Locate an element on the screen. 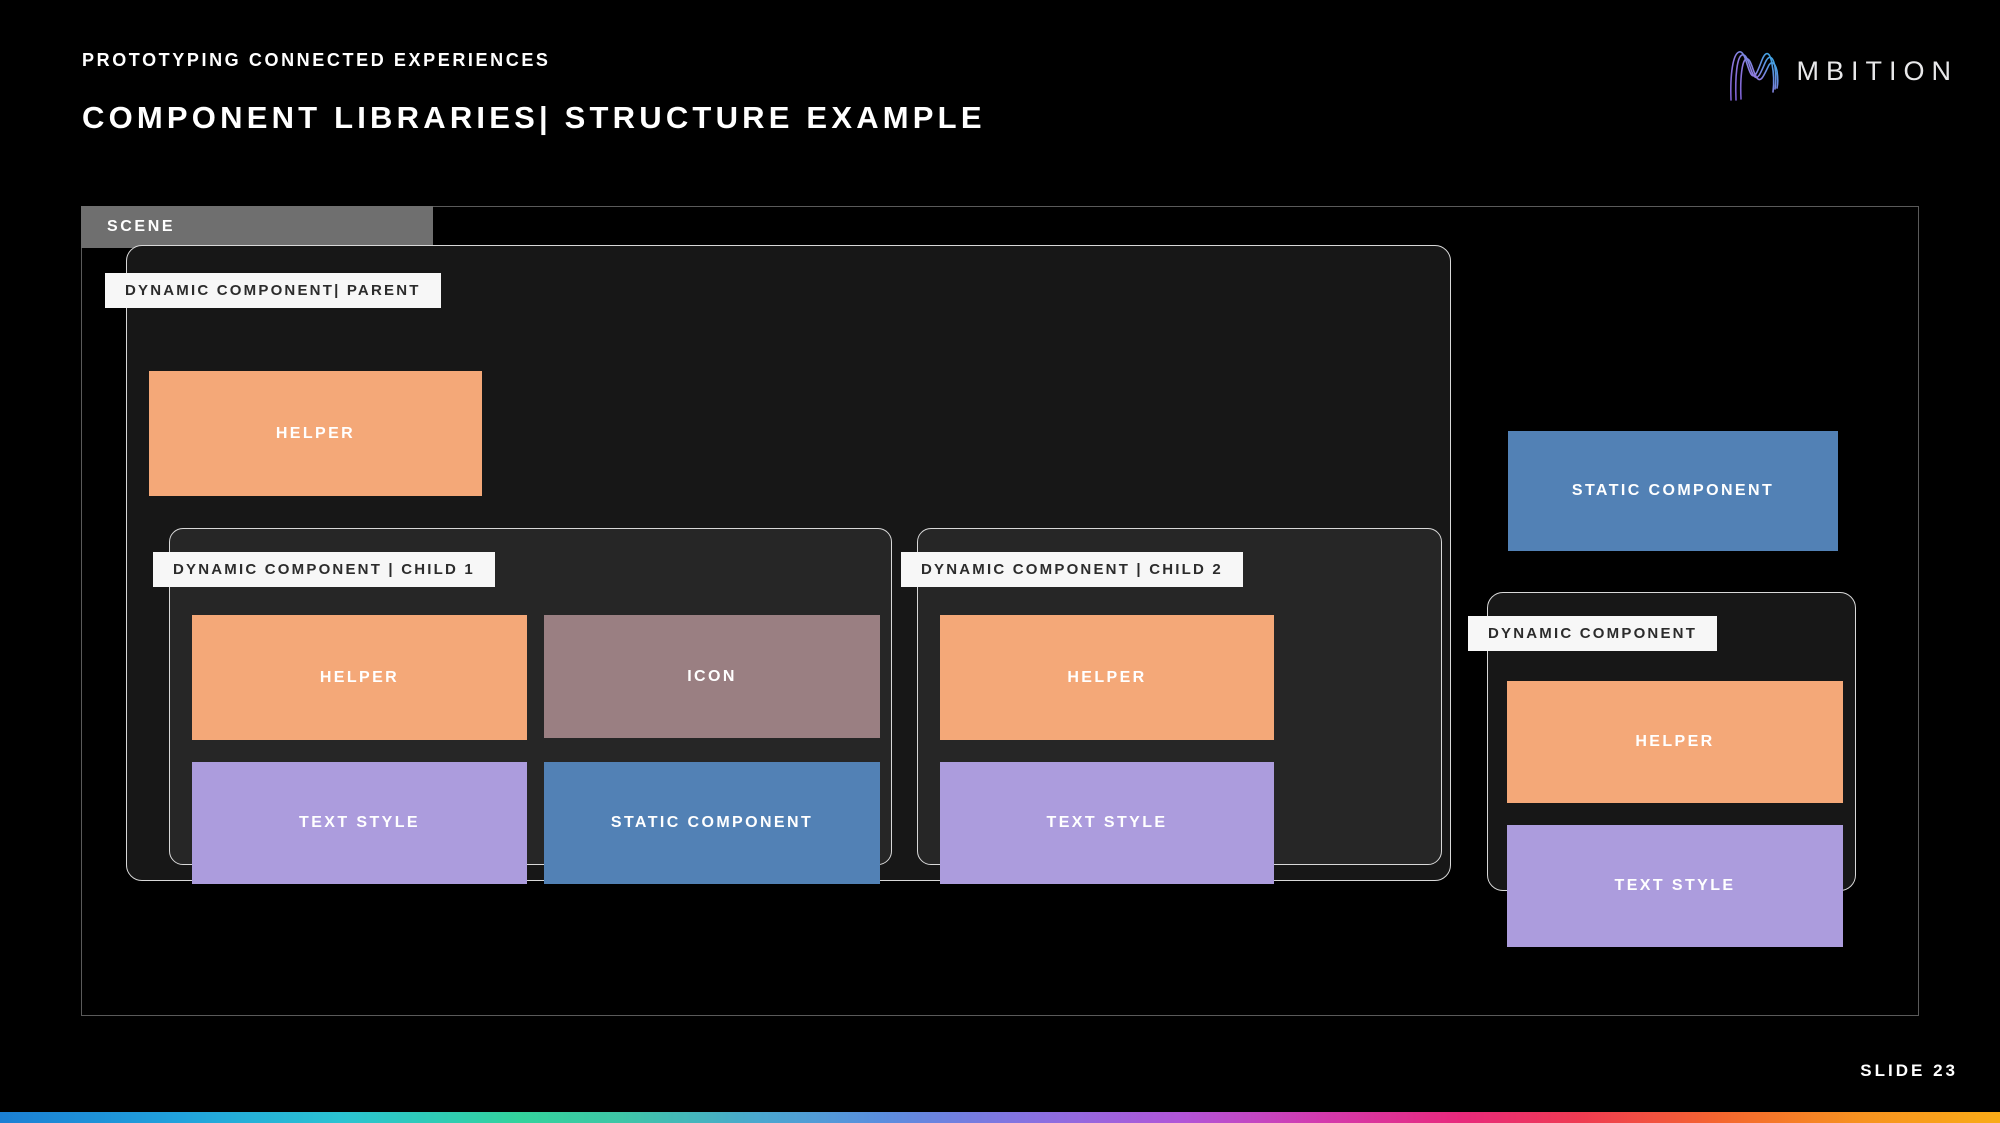 The width and height of the screenshot is (2000, 1123). dynamic-component-text-style-box: TEXT STYLE is located at coordinates (1675, 886).